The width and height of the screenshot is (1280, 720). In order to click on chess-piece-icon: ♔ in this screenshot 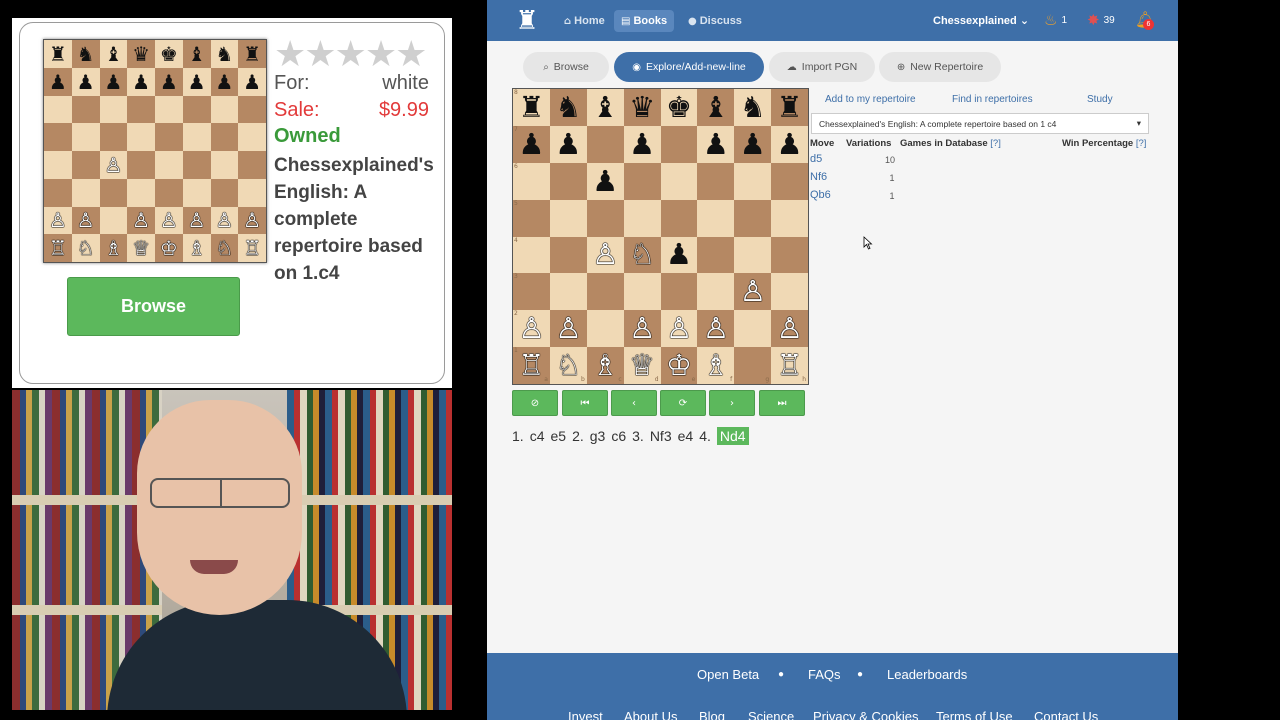, I will do `click(679, 365)`.